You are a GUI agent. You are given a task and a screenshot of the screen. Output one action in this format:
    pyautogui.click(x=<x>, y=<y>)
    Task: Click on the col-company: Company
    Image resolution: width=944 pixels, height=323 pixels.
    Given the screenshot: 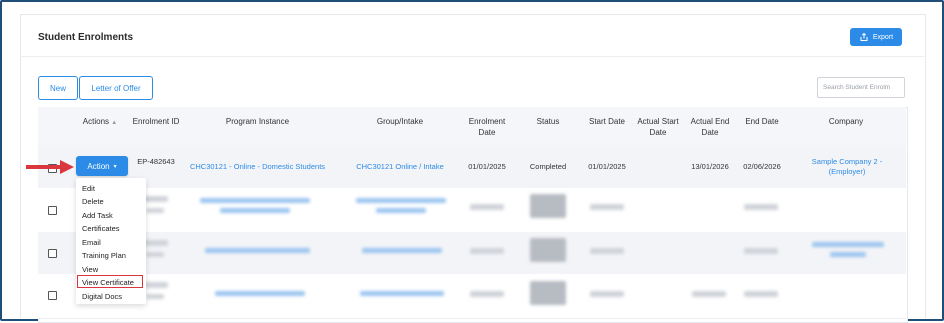 What is the action you would take?
    pyautogui.click(x=846, y=121)
    